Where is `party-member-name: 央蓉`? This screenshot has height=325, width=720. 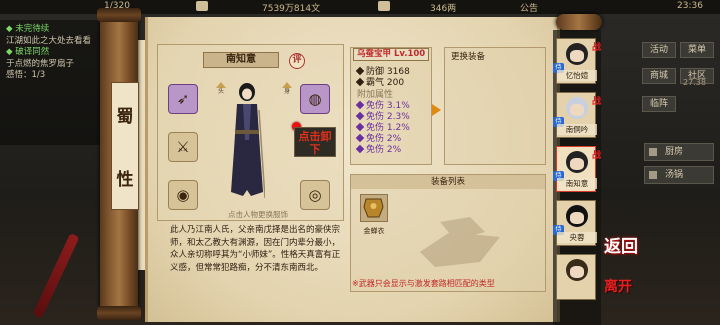 party-member-name: 央蓉 is located at coordinates (577, 237).